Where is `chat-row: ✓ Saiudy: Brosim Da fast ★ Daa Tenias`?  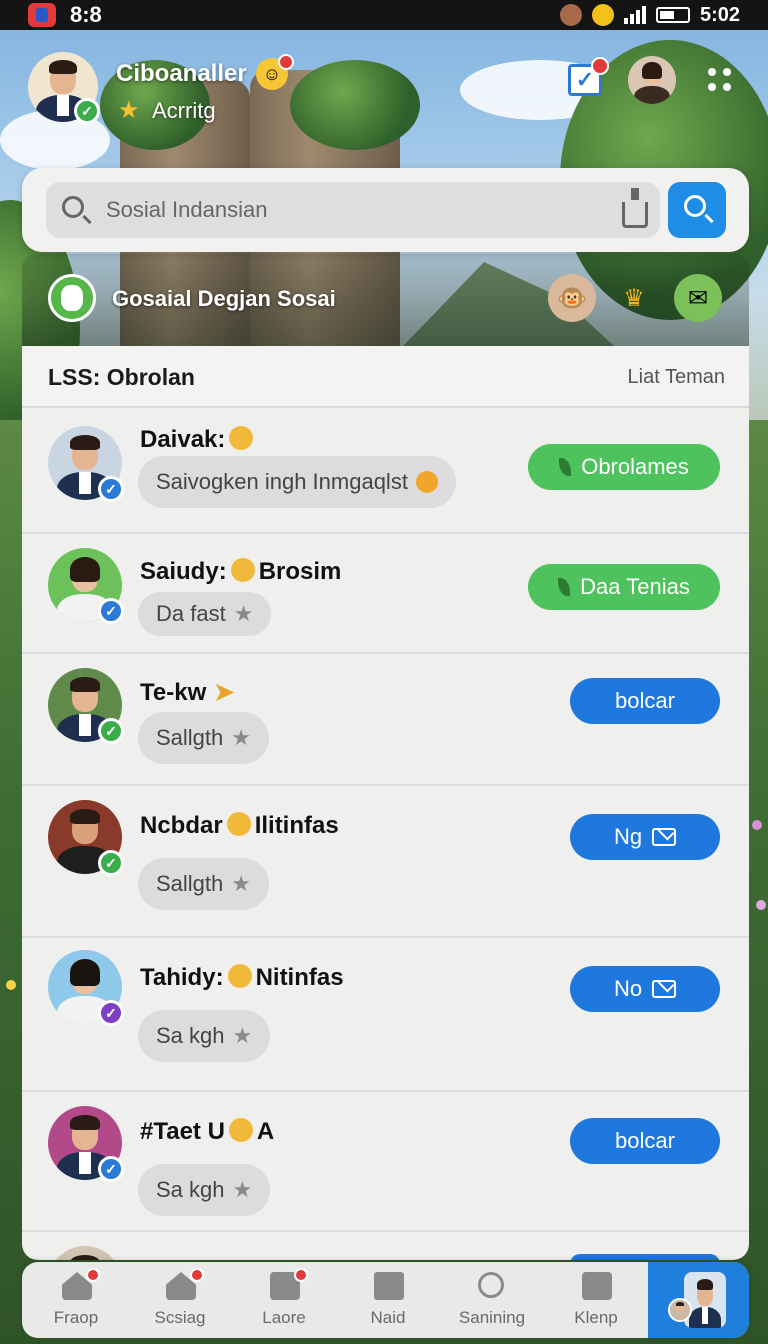
chat-row: ✓ Saiudy: Brosim Da fast ★ Daa Tenias is located at coordinates (385, 594).